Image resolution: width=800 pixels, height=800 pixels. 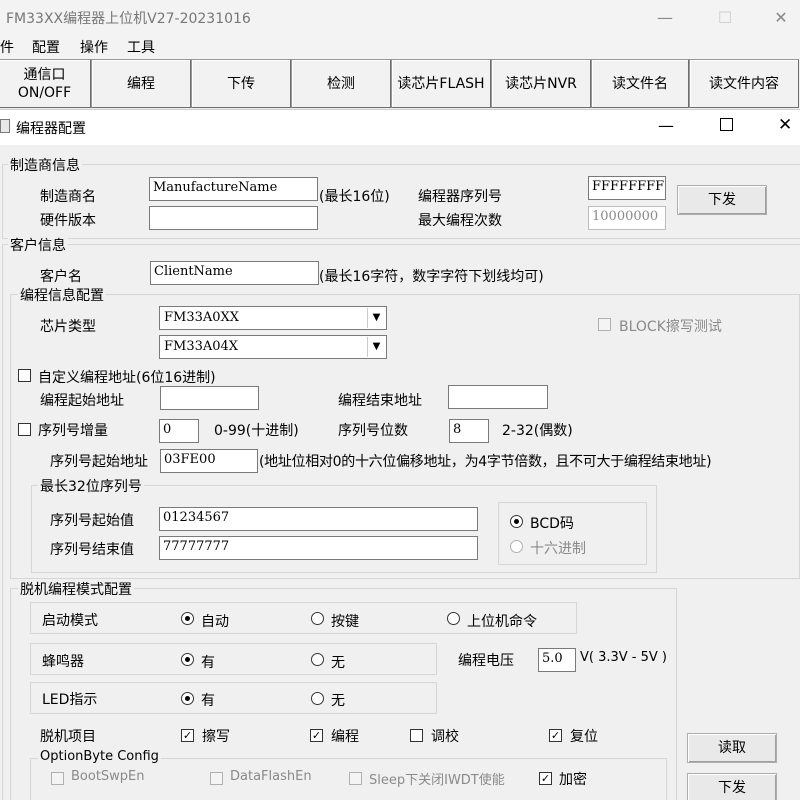 What do you see at coordinates (486, 661) in the screenshot?
I see `voltage-label: 编程电压` at bounding box center [486, 661].